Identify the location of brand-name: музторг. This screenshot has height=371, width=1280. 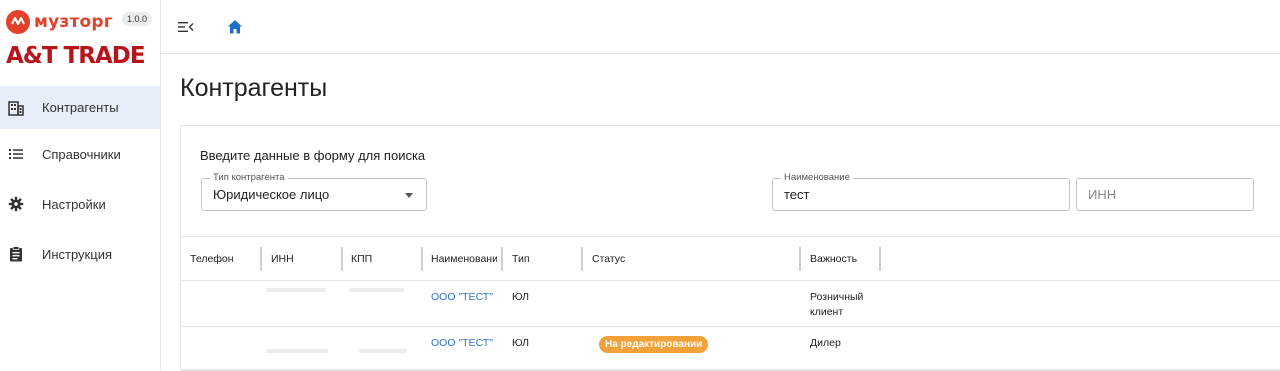
(73, 22).